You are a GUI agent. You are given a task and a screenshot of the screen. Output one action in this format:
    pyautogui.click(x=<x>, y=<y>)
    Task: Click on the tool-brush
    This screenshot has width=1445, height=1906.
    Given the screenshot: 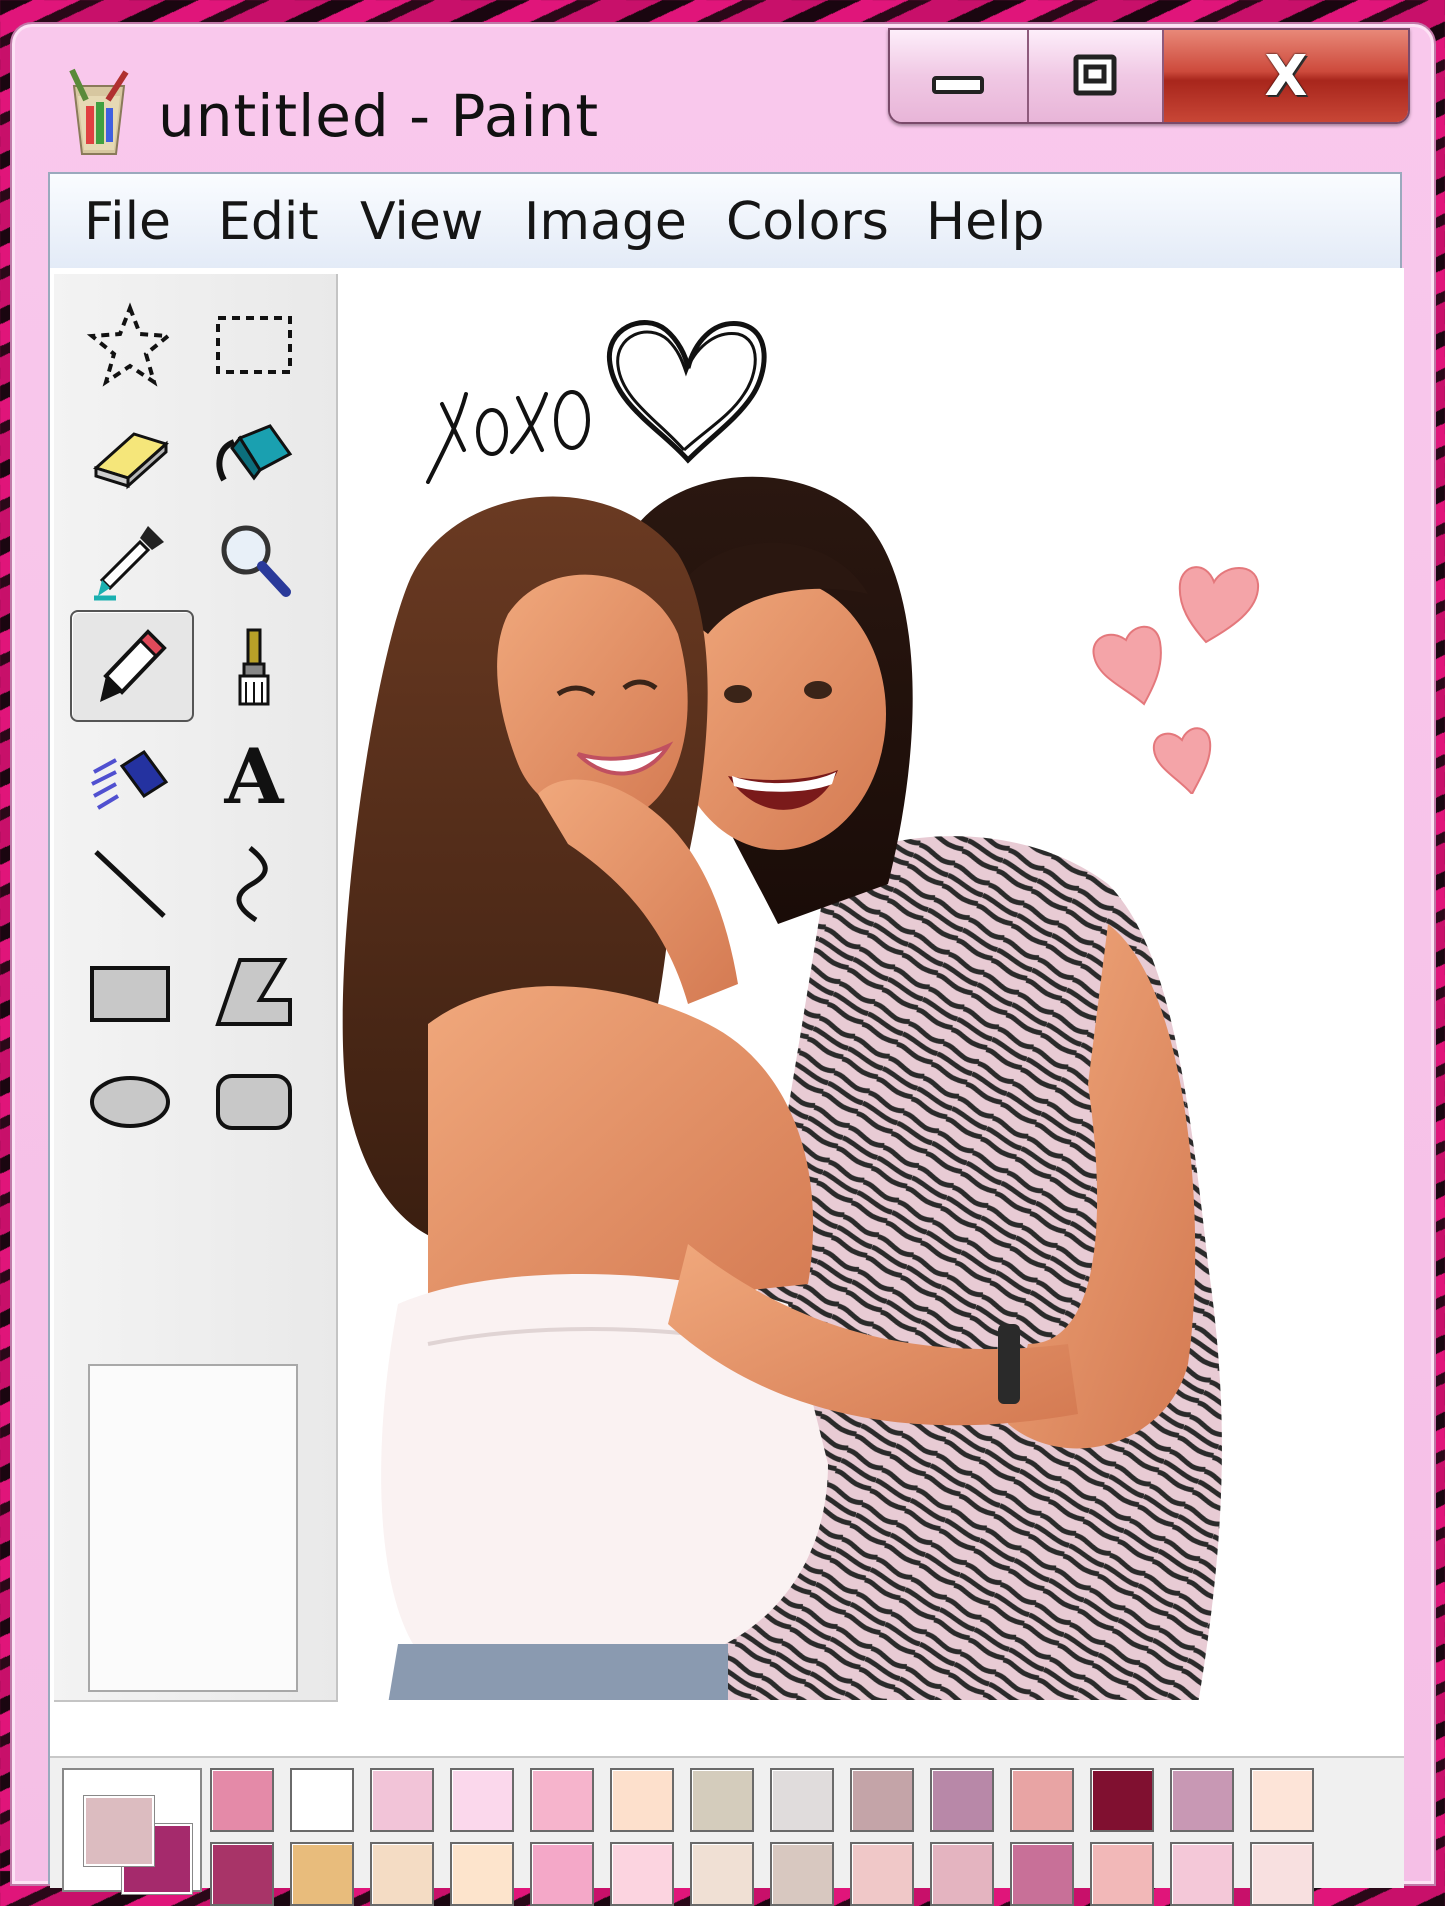 What is the action you would take?
    pyautogui.click(x=254, y=668)
    